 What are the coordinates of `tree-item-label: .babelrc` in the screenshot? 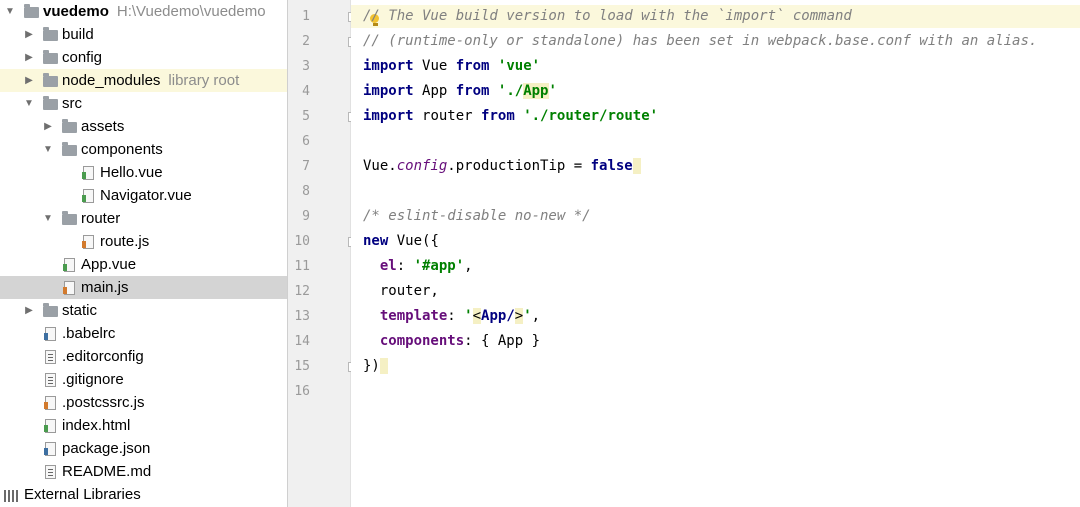 It's located at (89, 333).